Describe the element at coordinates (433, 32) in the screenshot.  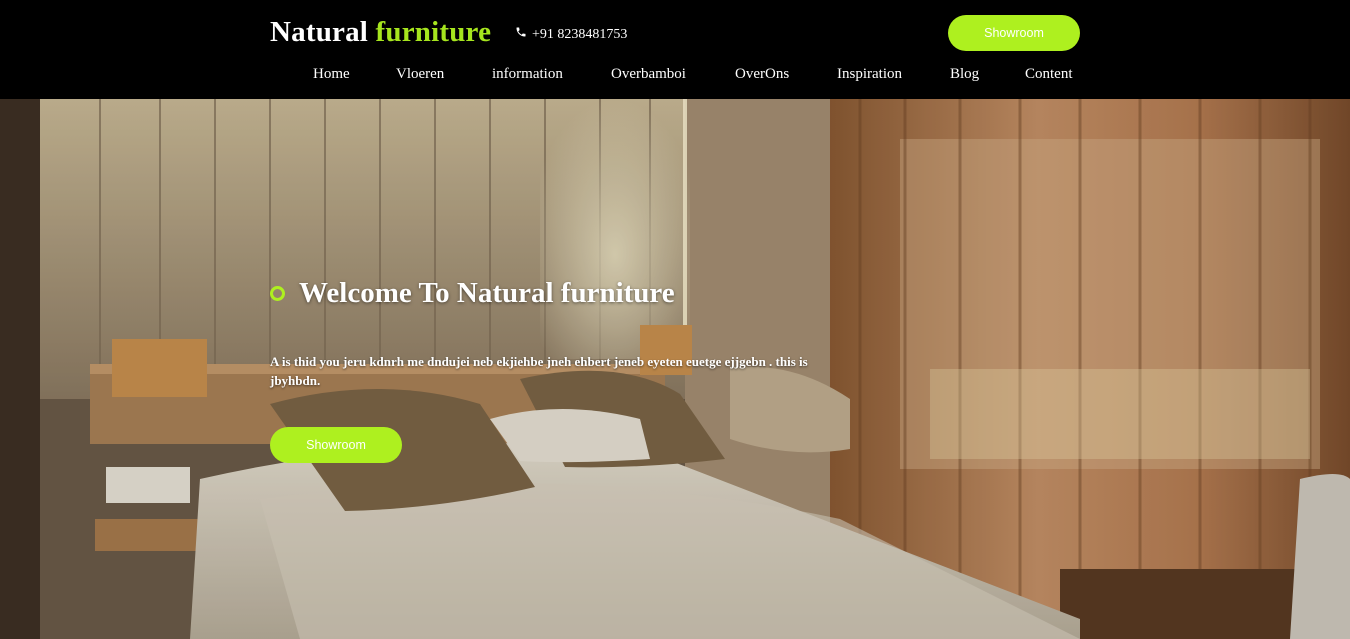
I see `logo-accent: furniture` at that location.